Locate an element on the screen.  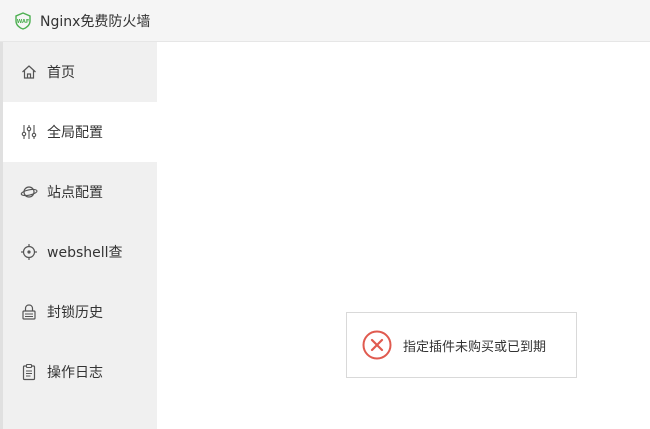
sidebar-item-label: 封锁历史 is located at coordinates (75, 313).